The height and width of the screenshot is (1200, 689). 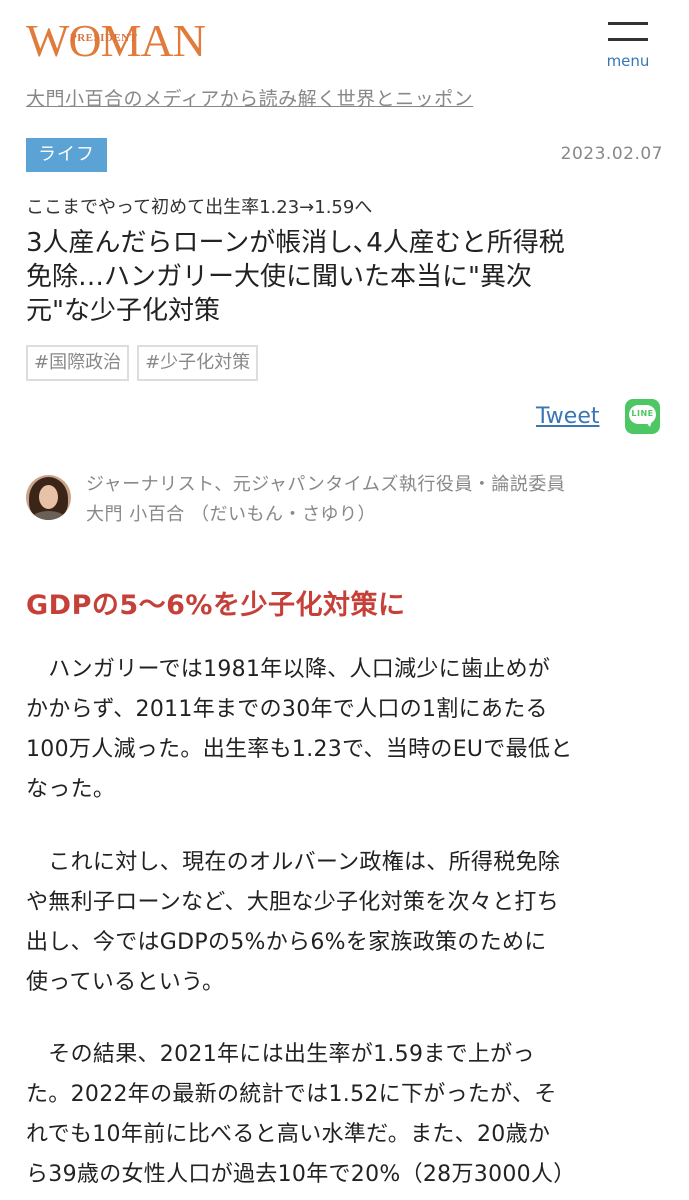 What do you see at coordinates (125, 982) in the screenshot?
I see `paragraph-line: 使っているという。` at bounding box center [125, 982].